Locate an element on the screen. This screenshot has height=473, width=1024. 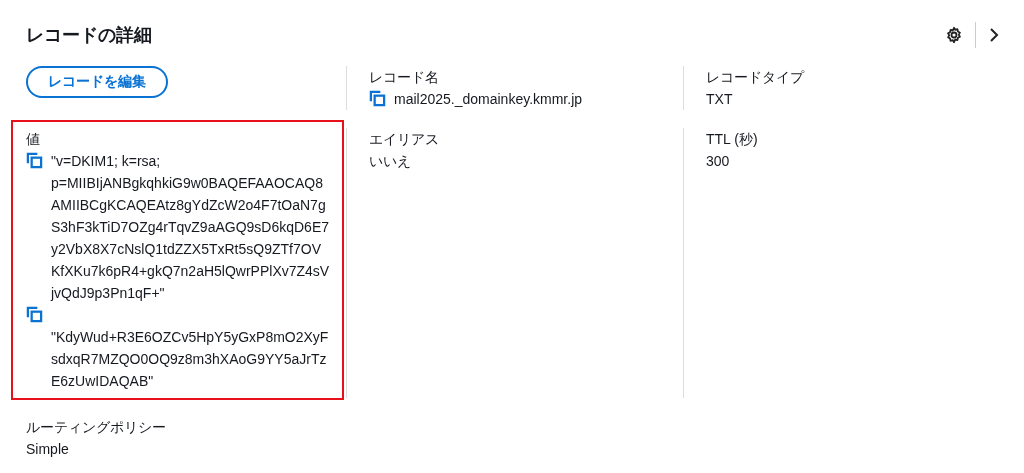
settings-icon is located at coordinates (954, 35).